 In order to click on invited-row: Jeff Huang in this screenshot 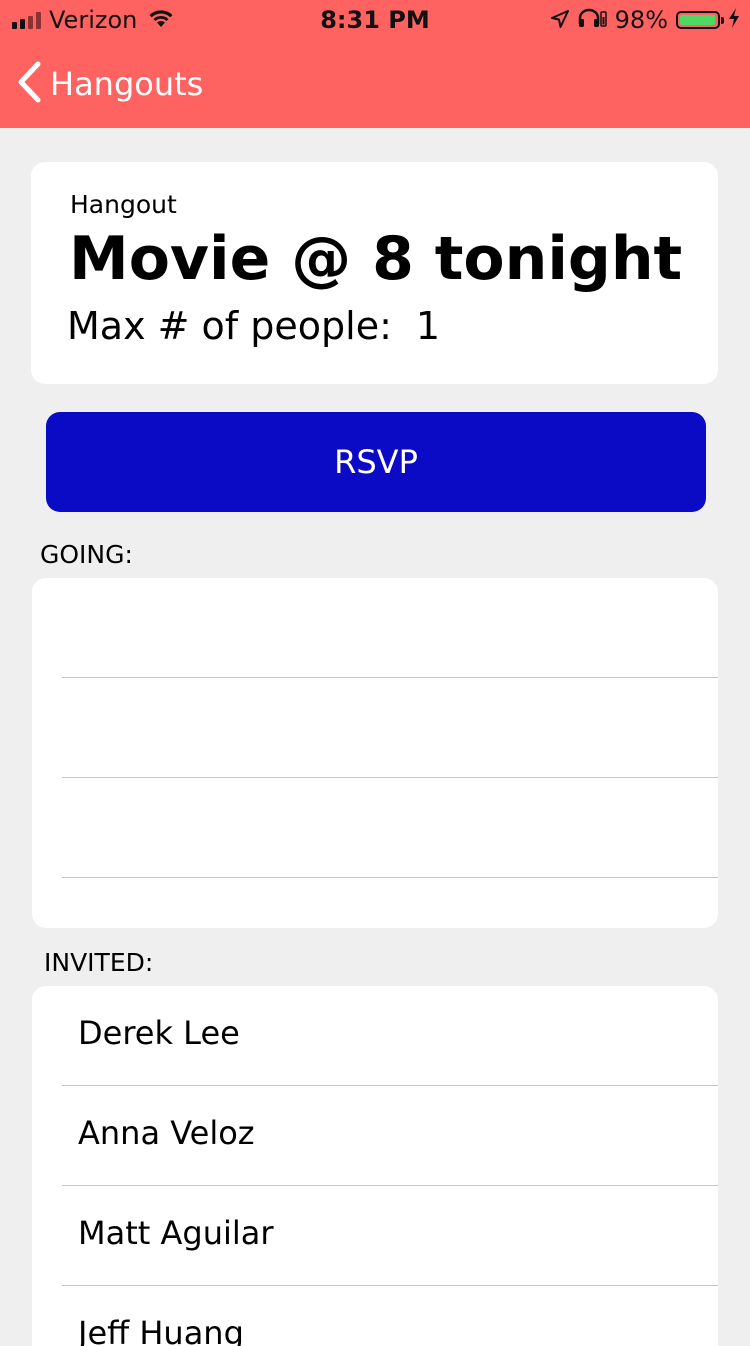, I will do `click(390, 1316)`.